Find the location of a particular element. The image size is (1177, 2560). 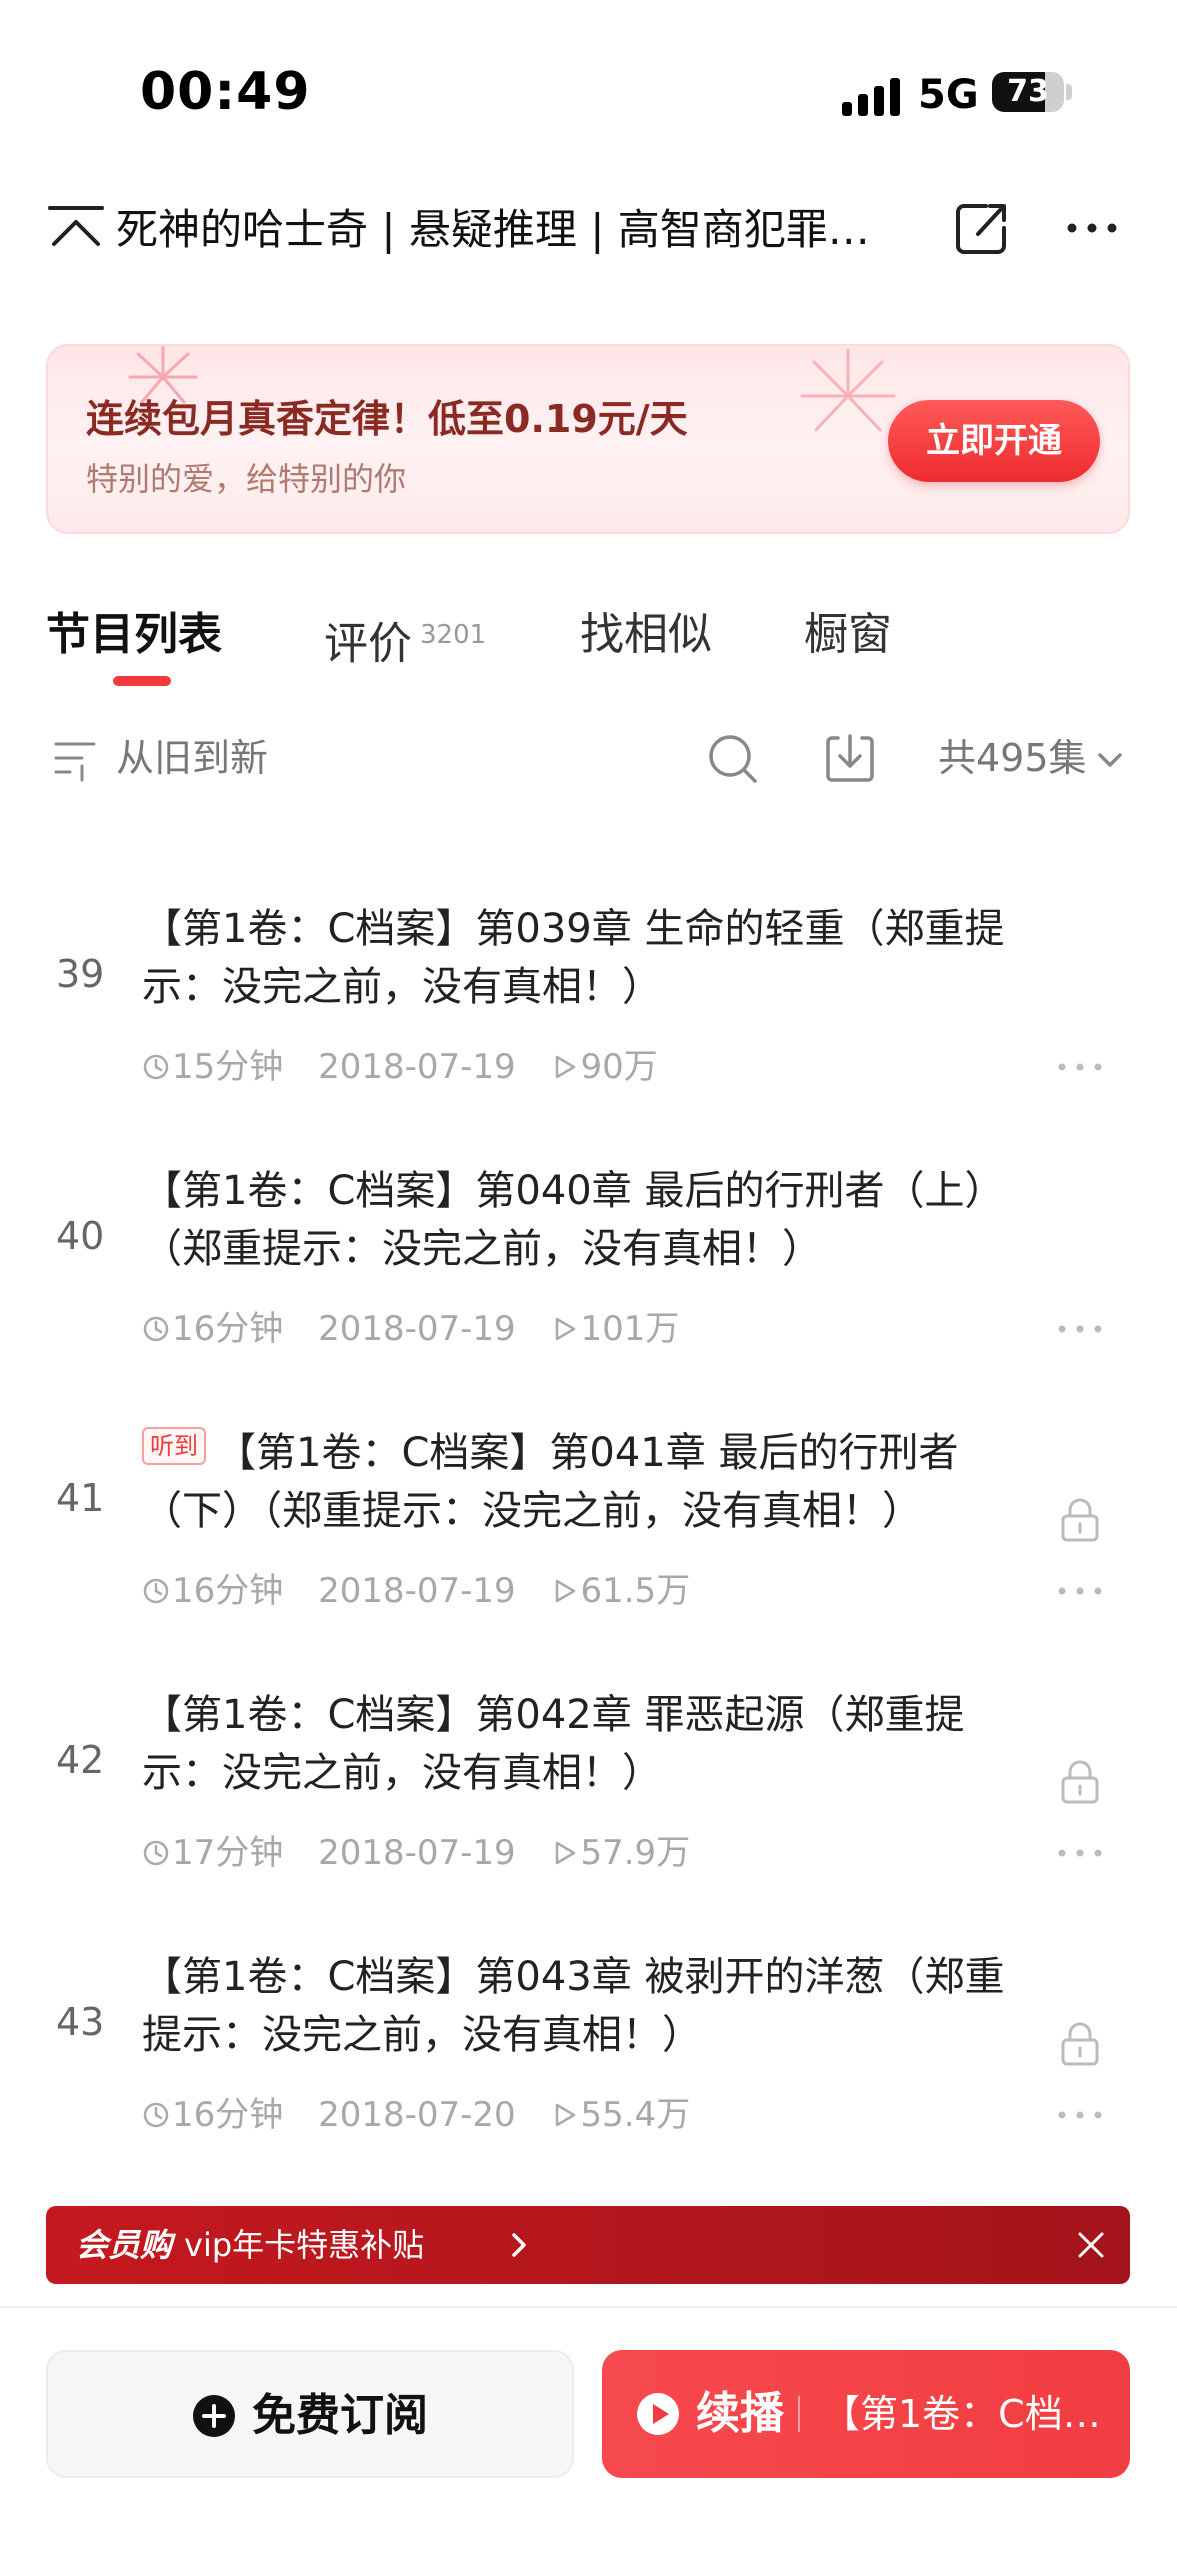

episode-meta: 16分钟 2018-07-19 61.5万 is located at coordinates (416, 1590).